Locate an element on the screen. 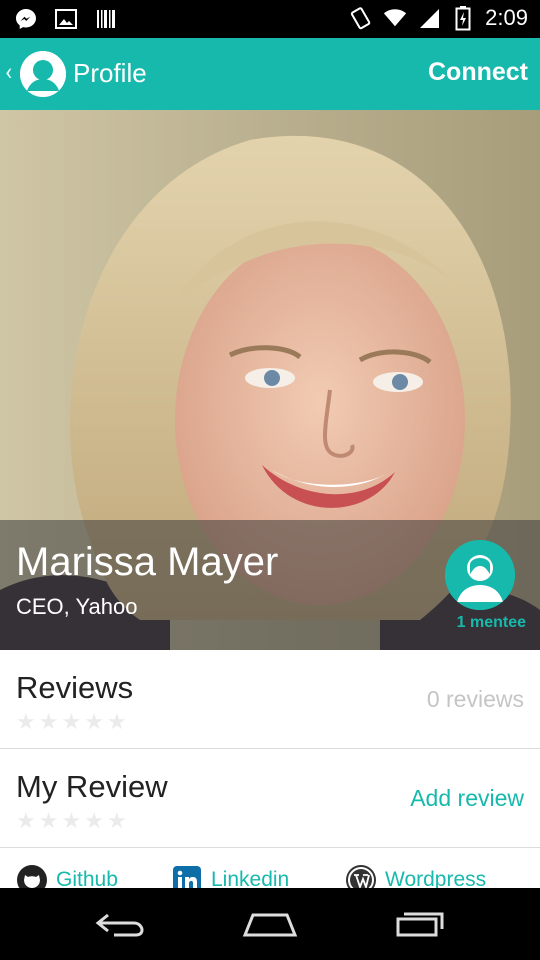  reviews-count: 0 reviews is located at coordinates (475, 699).